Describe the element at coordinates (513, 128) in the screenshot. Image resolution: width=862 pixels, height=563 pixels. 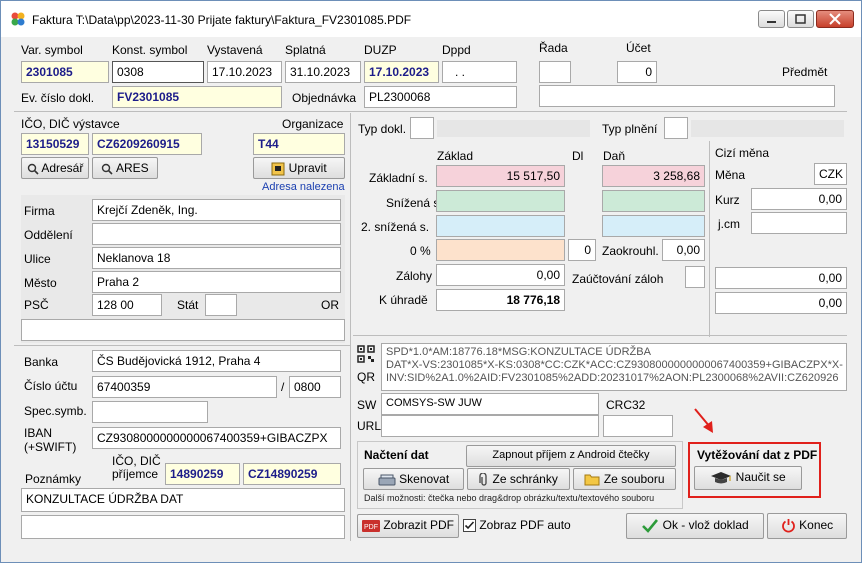
I see `typ-dokl-desc` at that location.